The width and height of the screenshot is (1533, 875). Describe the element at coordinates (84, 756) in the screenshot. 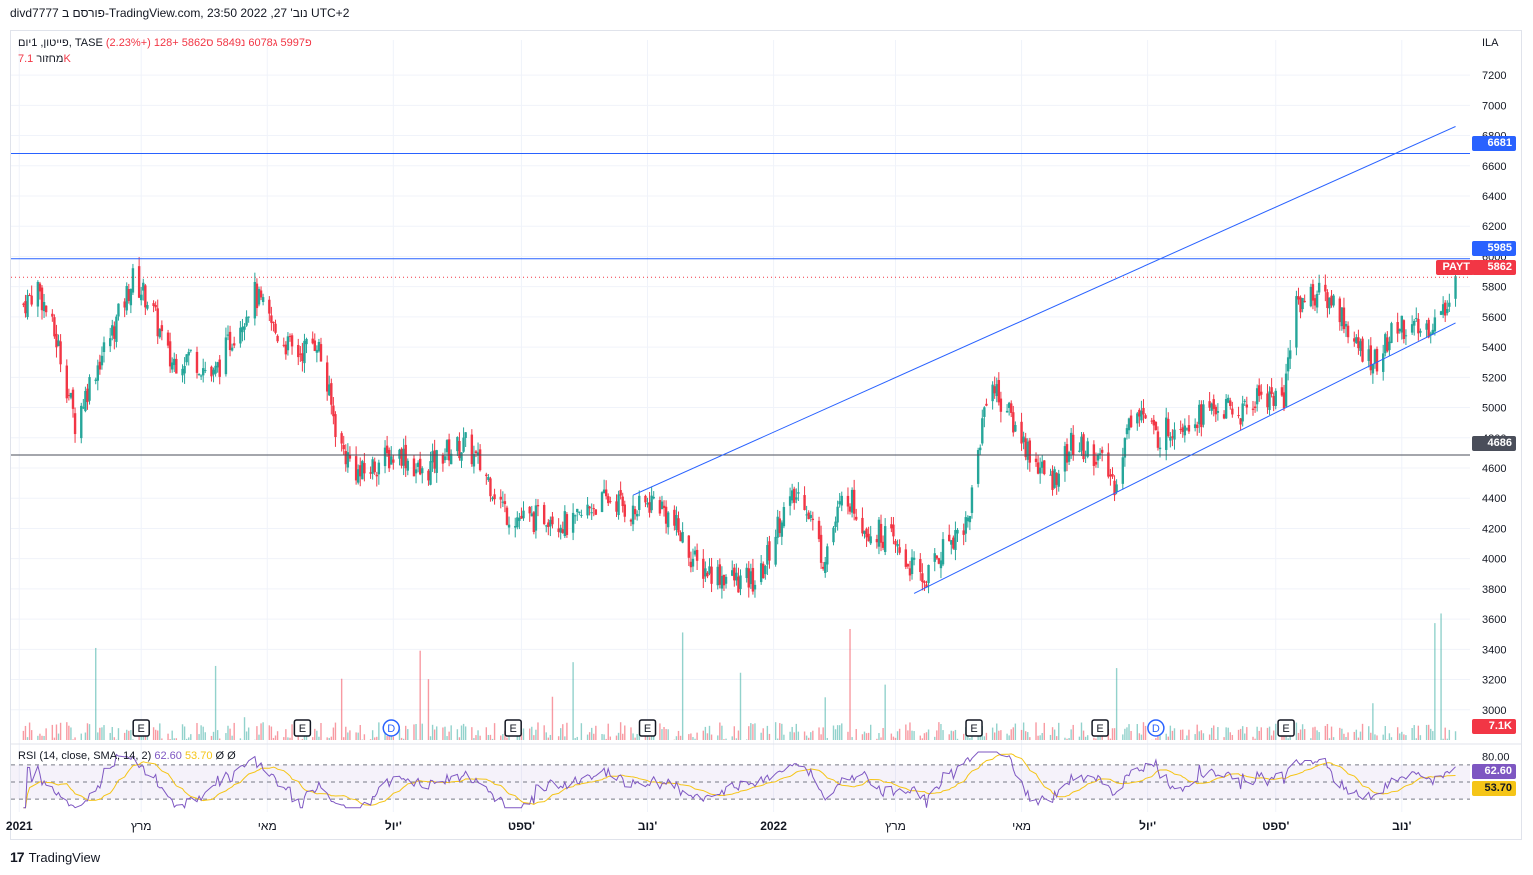

I see `rsi-label: RSI (14, close, SMA, 14, 2)` at that location.